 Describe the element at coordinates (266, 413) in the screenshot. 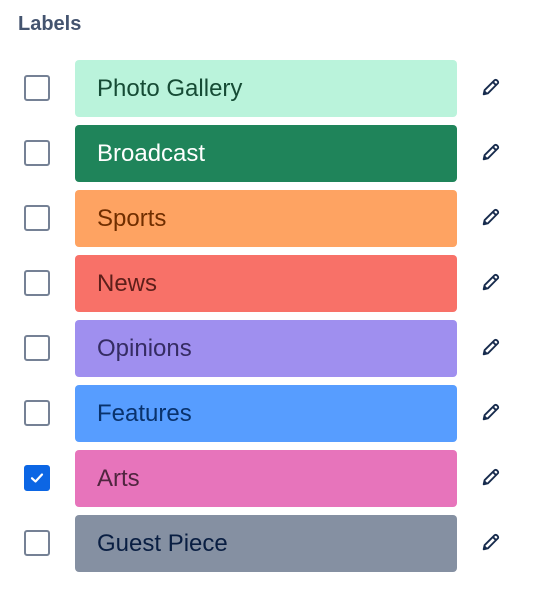

I see `label-chip: Features` at that location.